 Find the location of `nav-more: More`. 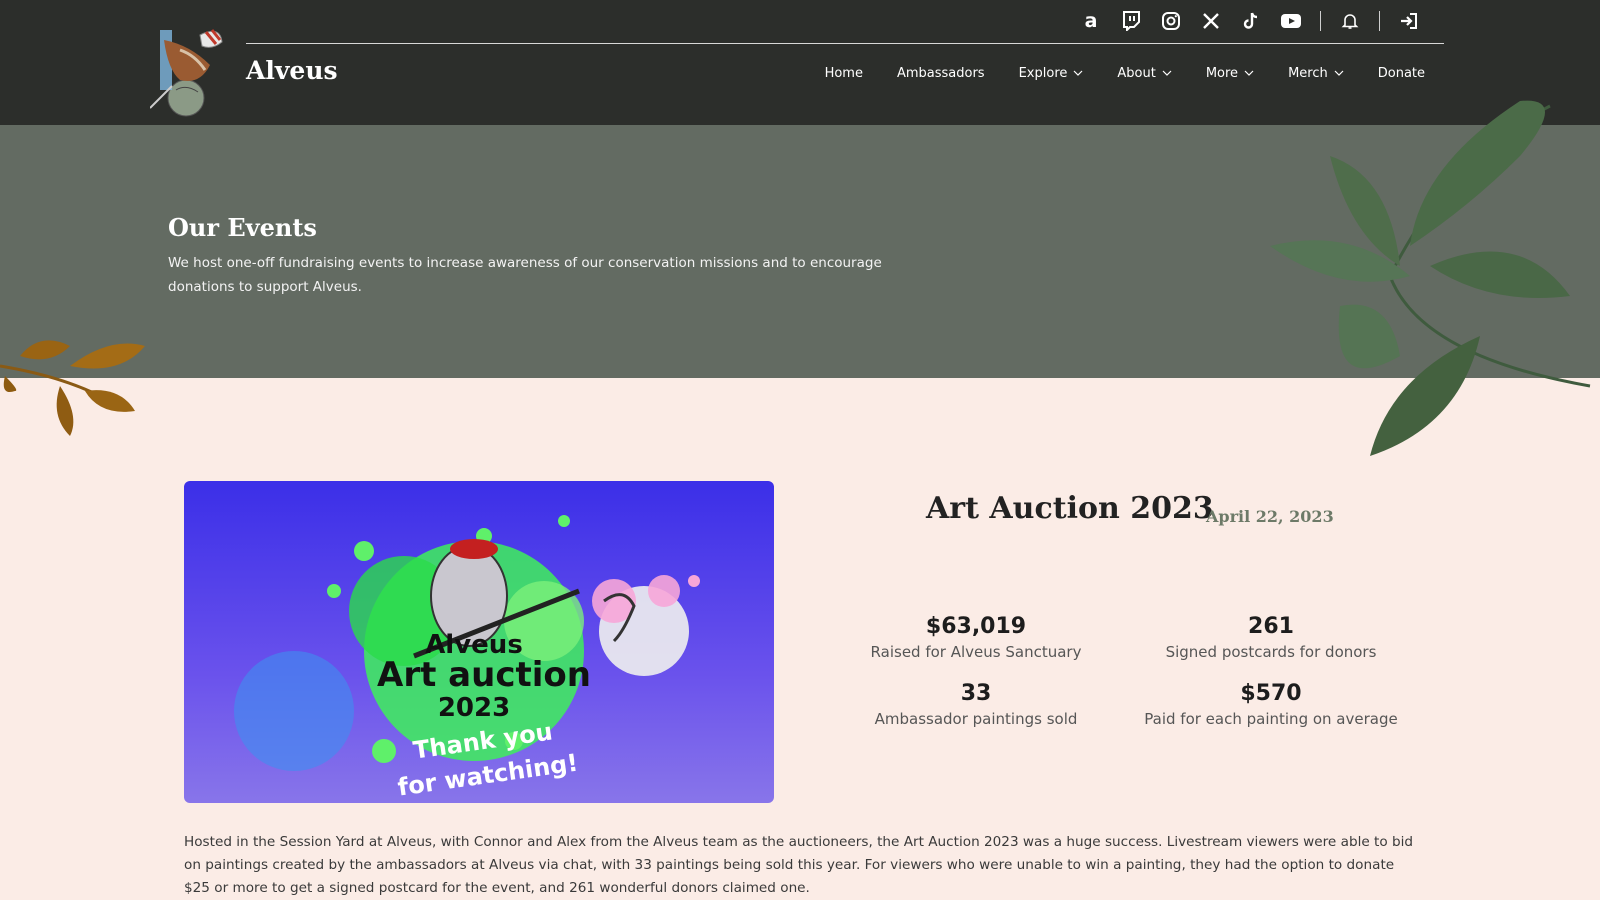

nav-more: More is located at coordinates (1230, 73).